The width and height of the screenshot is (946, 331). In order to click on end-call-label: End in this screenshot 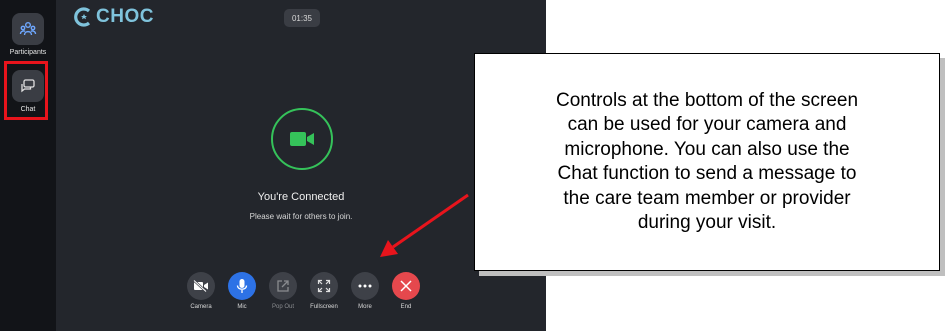, I will do `click(406, 307)`.